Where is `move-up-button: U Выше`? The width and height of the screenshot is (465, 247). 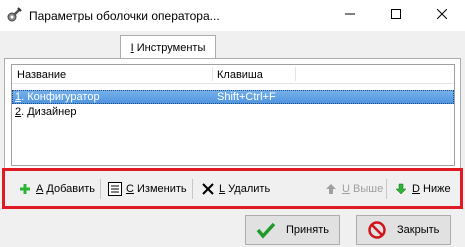 move-up-button: U Выше is located at coordinates (353, 189).